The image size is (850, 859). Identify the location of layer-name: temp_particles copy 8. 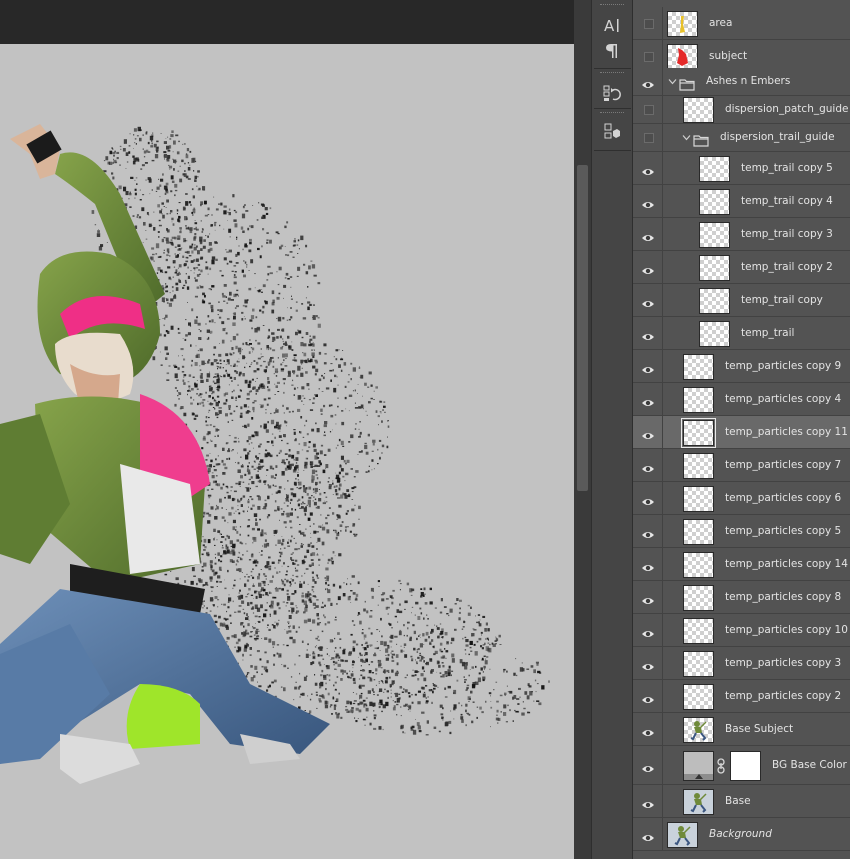
(783, 597).